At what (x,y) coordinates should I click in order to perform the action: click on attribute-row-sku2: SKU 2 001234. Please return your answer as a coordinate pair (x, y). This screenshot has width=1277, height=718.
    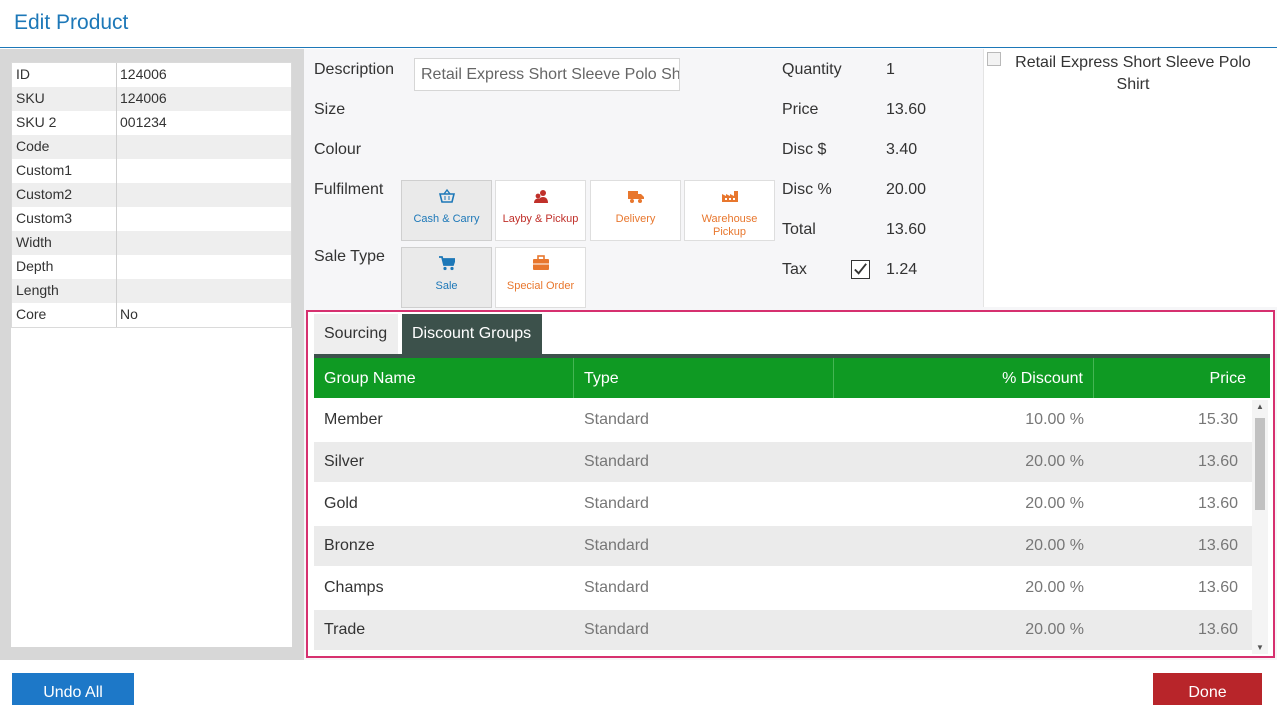
    Looking at the image, I should click on (151, 123).